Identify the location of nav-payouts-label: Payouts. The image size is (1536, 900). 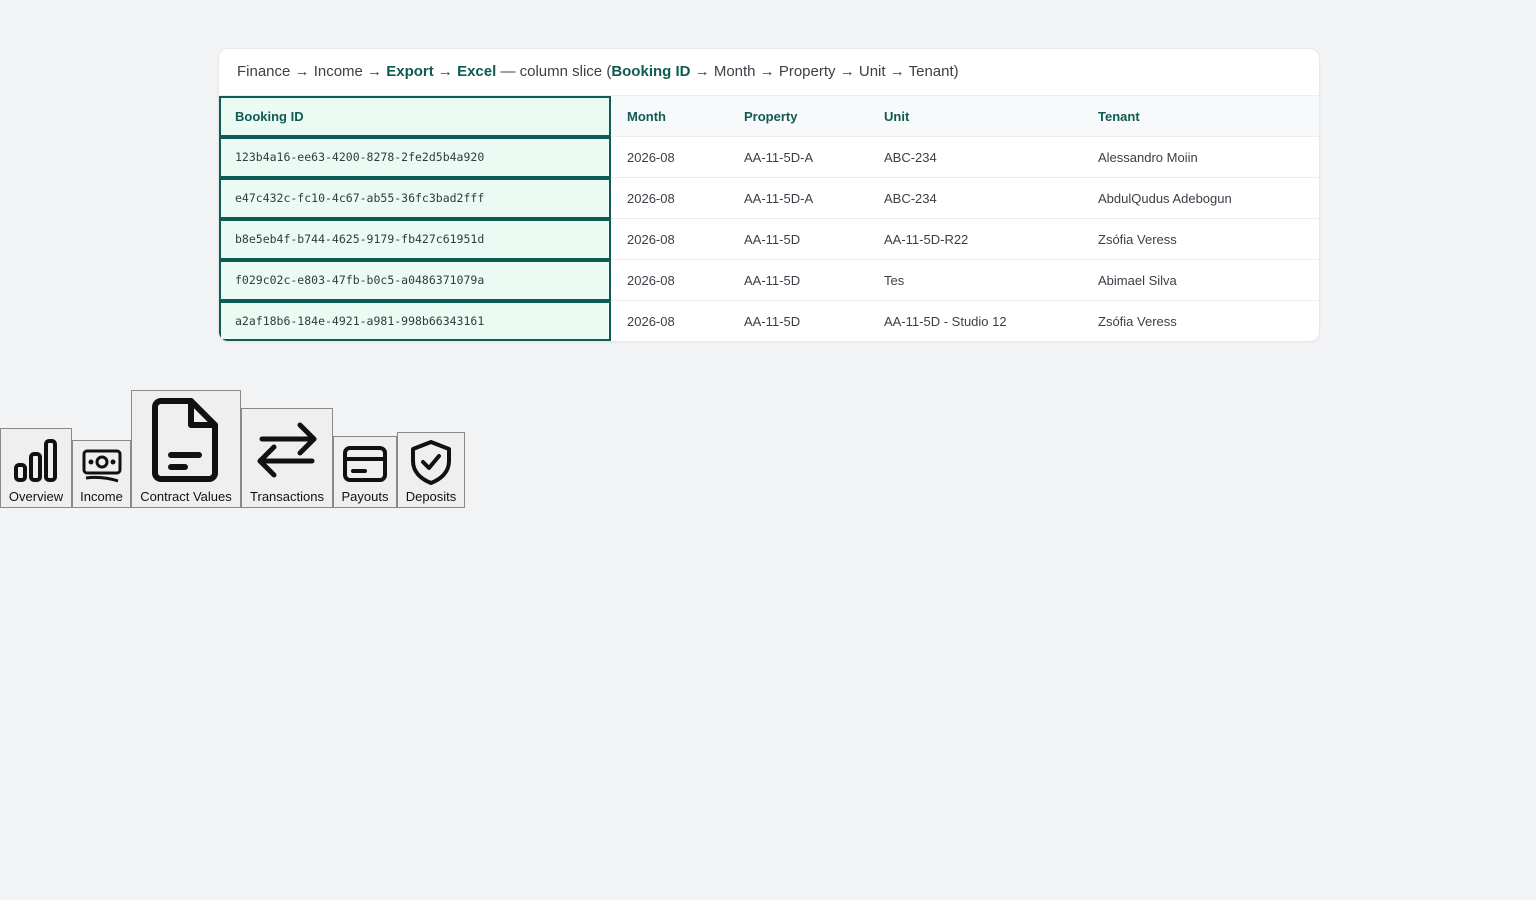
(365, 496).